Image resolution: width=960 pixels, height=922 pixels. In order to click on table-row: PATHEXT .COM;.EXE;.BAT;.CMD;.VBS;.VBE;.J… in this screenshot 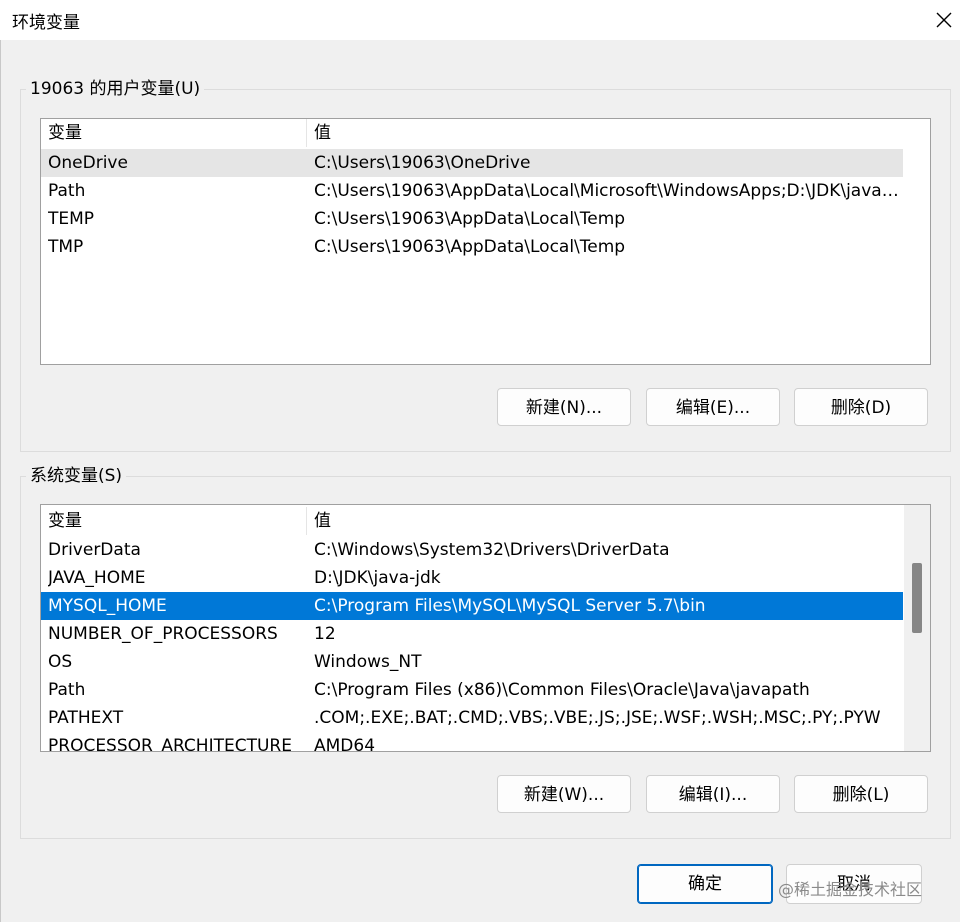, I will do `click(472, 718)`.